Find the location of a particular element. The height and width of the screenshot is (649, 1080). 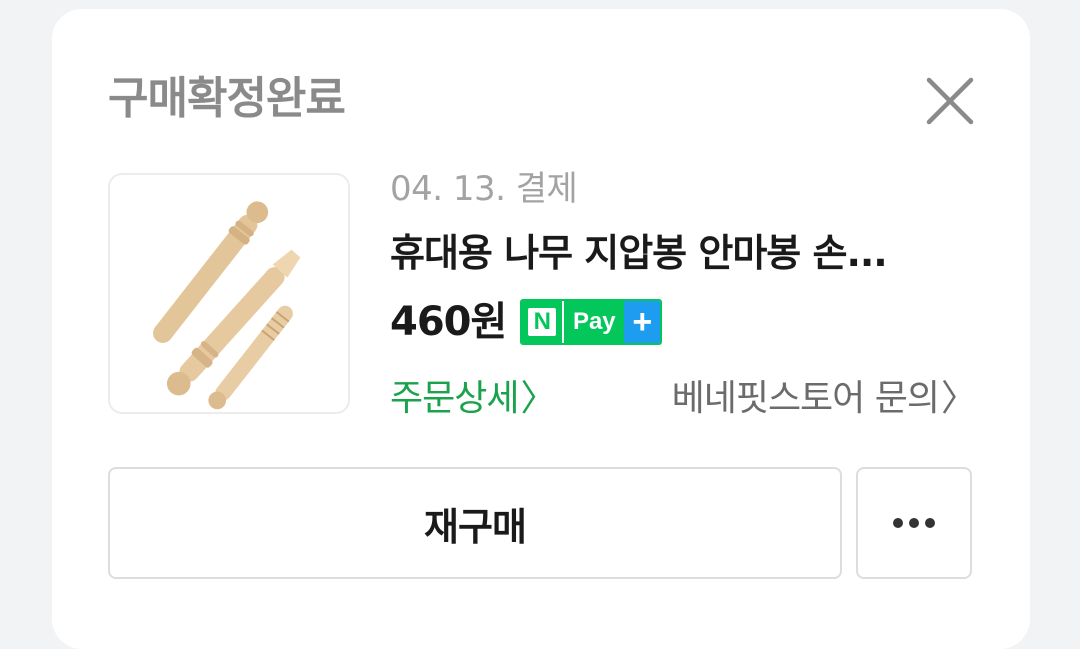

npay-n-logo: N is located at coordinates (542, 322).